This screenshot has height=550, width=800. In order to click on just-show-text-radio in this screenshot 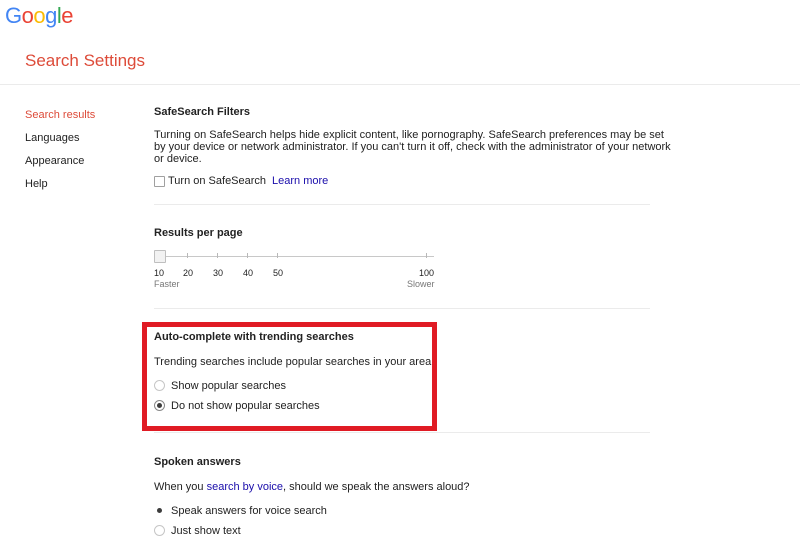, I will do `click(159, 530)`.